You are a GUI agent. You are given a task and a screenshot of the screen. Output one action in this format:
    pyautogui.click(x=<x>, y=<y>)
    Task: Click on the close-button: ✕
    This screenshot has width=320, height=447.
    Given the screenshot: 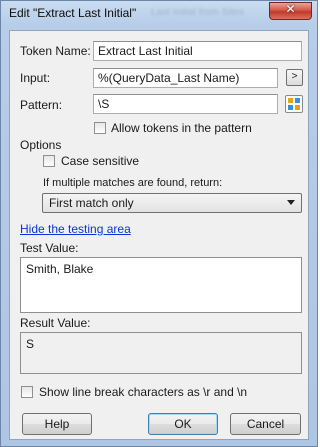 What is the action you would take?
    pyautogui.click(x=290, y=11)
    